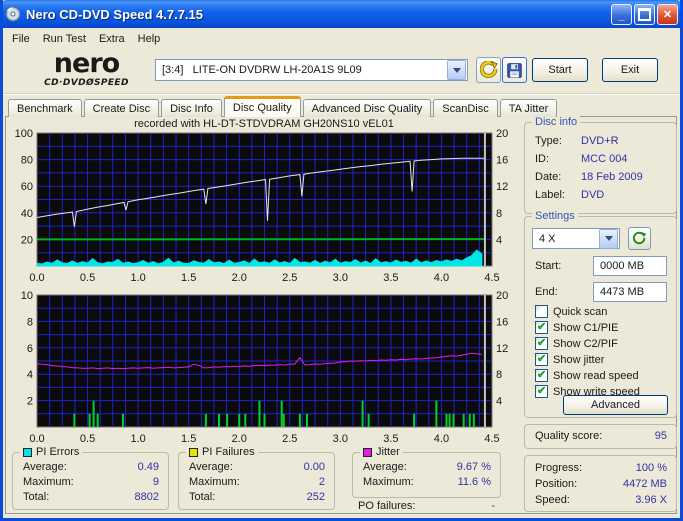  I want to click on quick-scan-checkbox: Quick scan, so click(571, 311).